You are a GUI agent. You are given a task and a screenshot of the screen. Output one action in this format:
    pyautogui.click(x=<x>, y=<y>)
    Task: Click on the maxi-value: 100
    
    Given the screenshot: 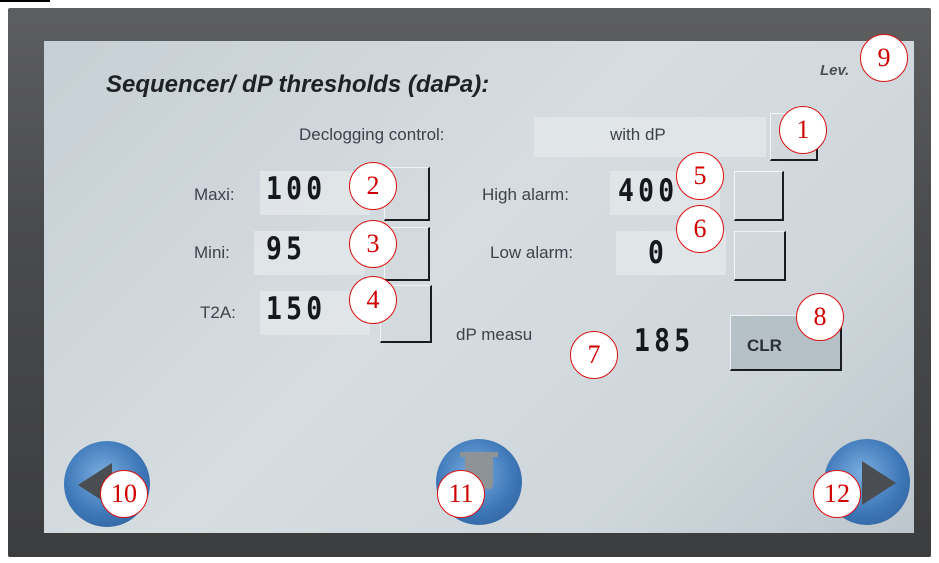 What is the action you would take?
    pyautogui.click(x=296, y=189)
    